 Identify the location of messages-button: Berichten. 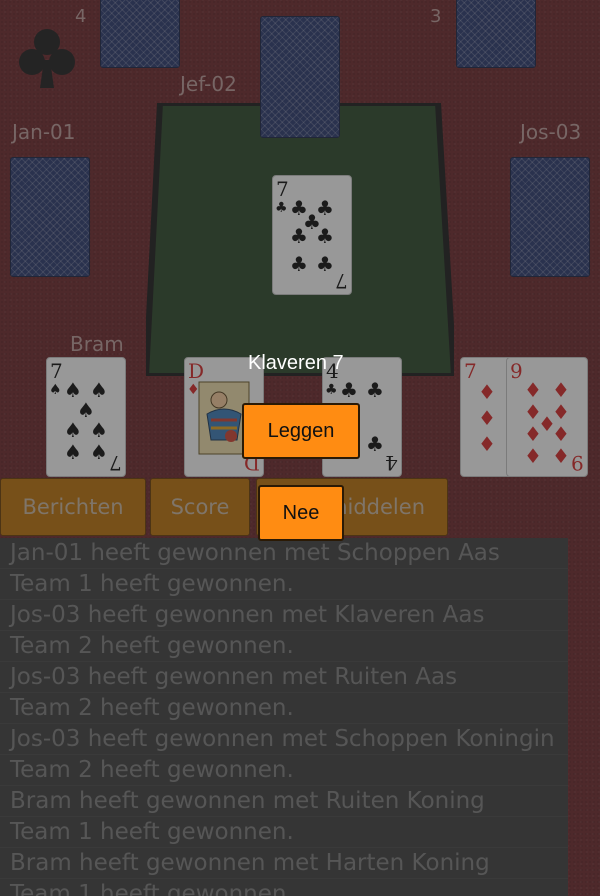
(73, 507).